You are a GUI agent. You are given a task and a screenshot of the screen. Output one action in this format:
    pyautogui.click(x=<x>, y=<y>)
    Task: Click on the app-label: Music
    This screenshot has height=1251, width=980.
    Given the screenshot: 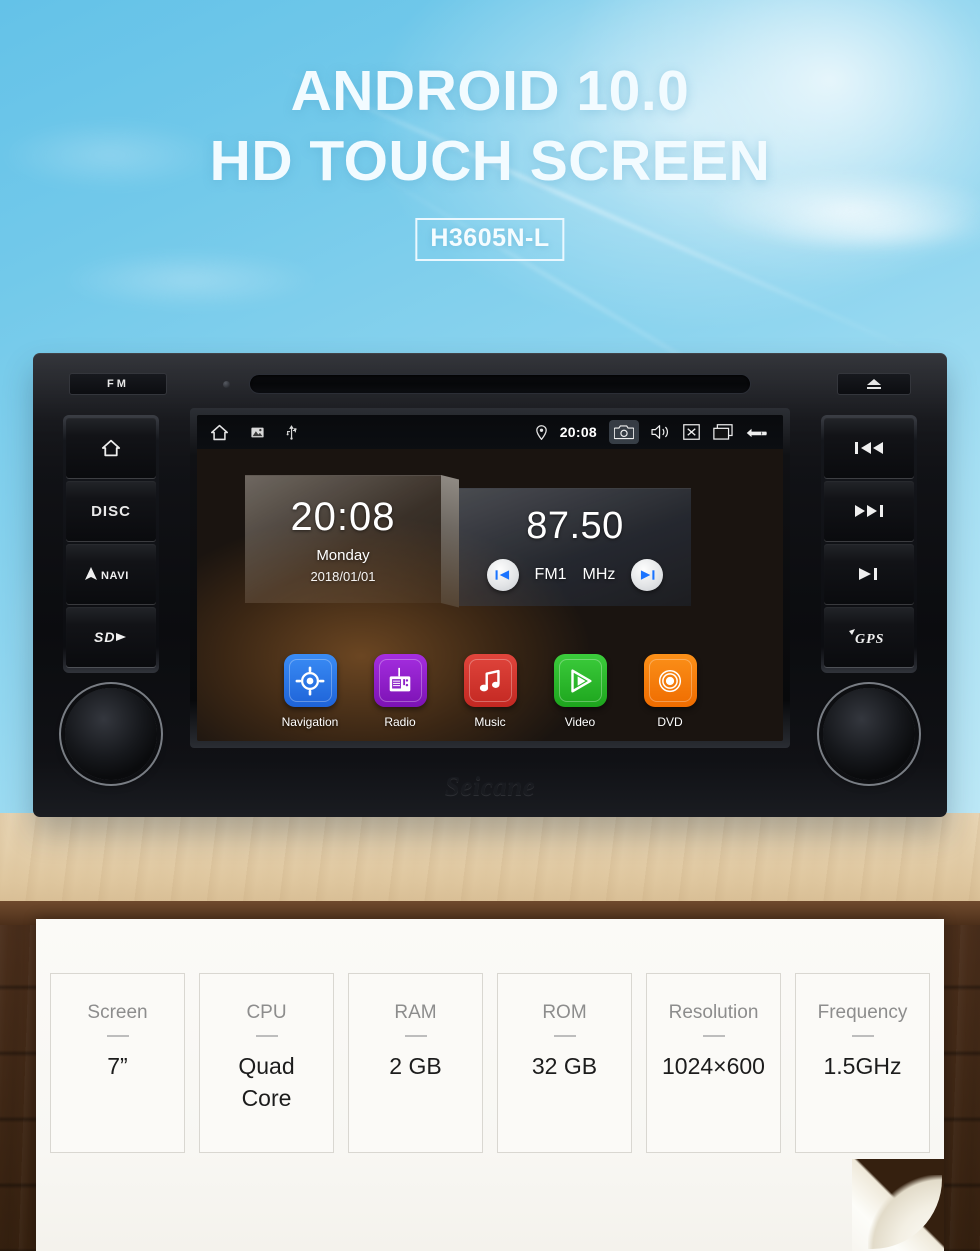 What is the action you would take?
    pyautogui.click(x=490, y=722)
    